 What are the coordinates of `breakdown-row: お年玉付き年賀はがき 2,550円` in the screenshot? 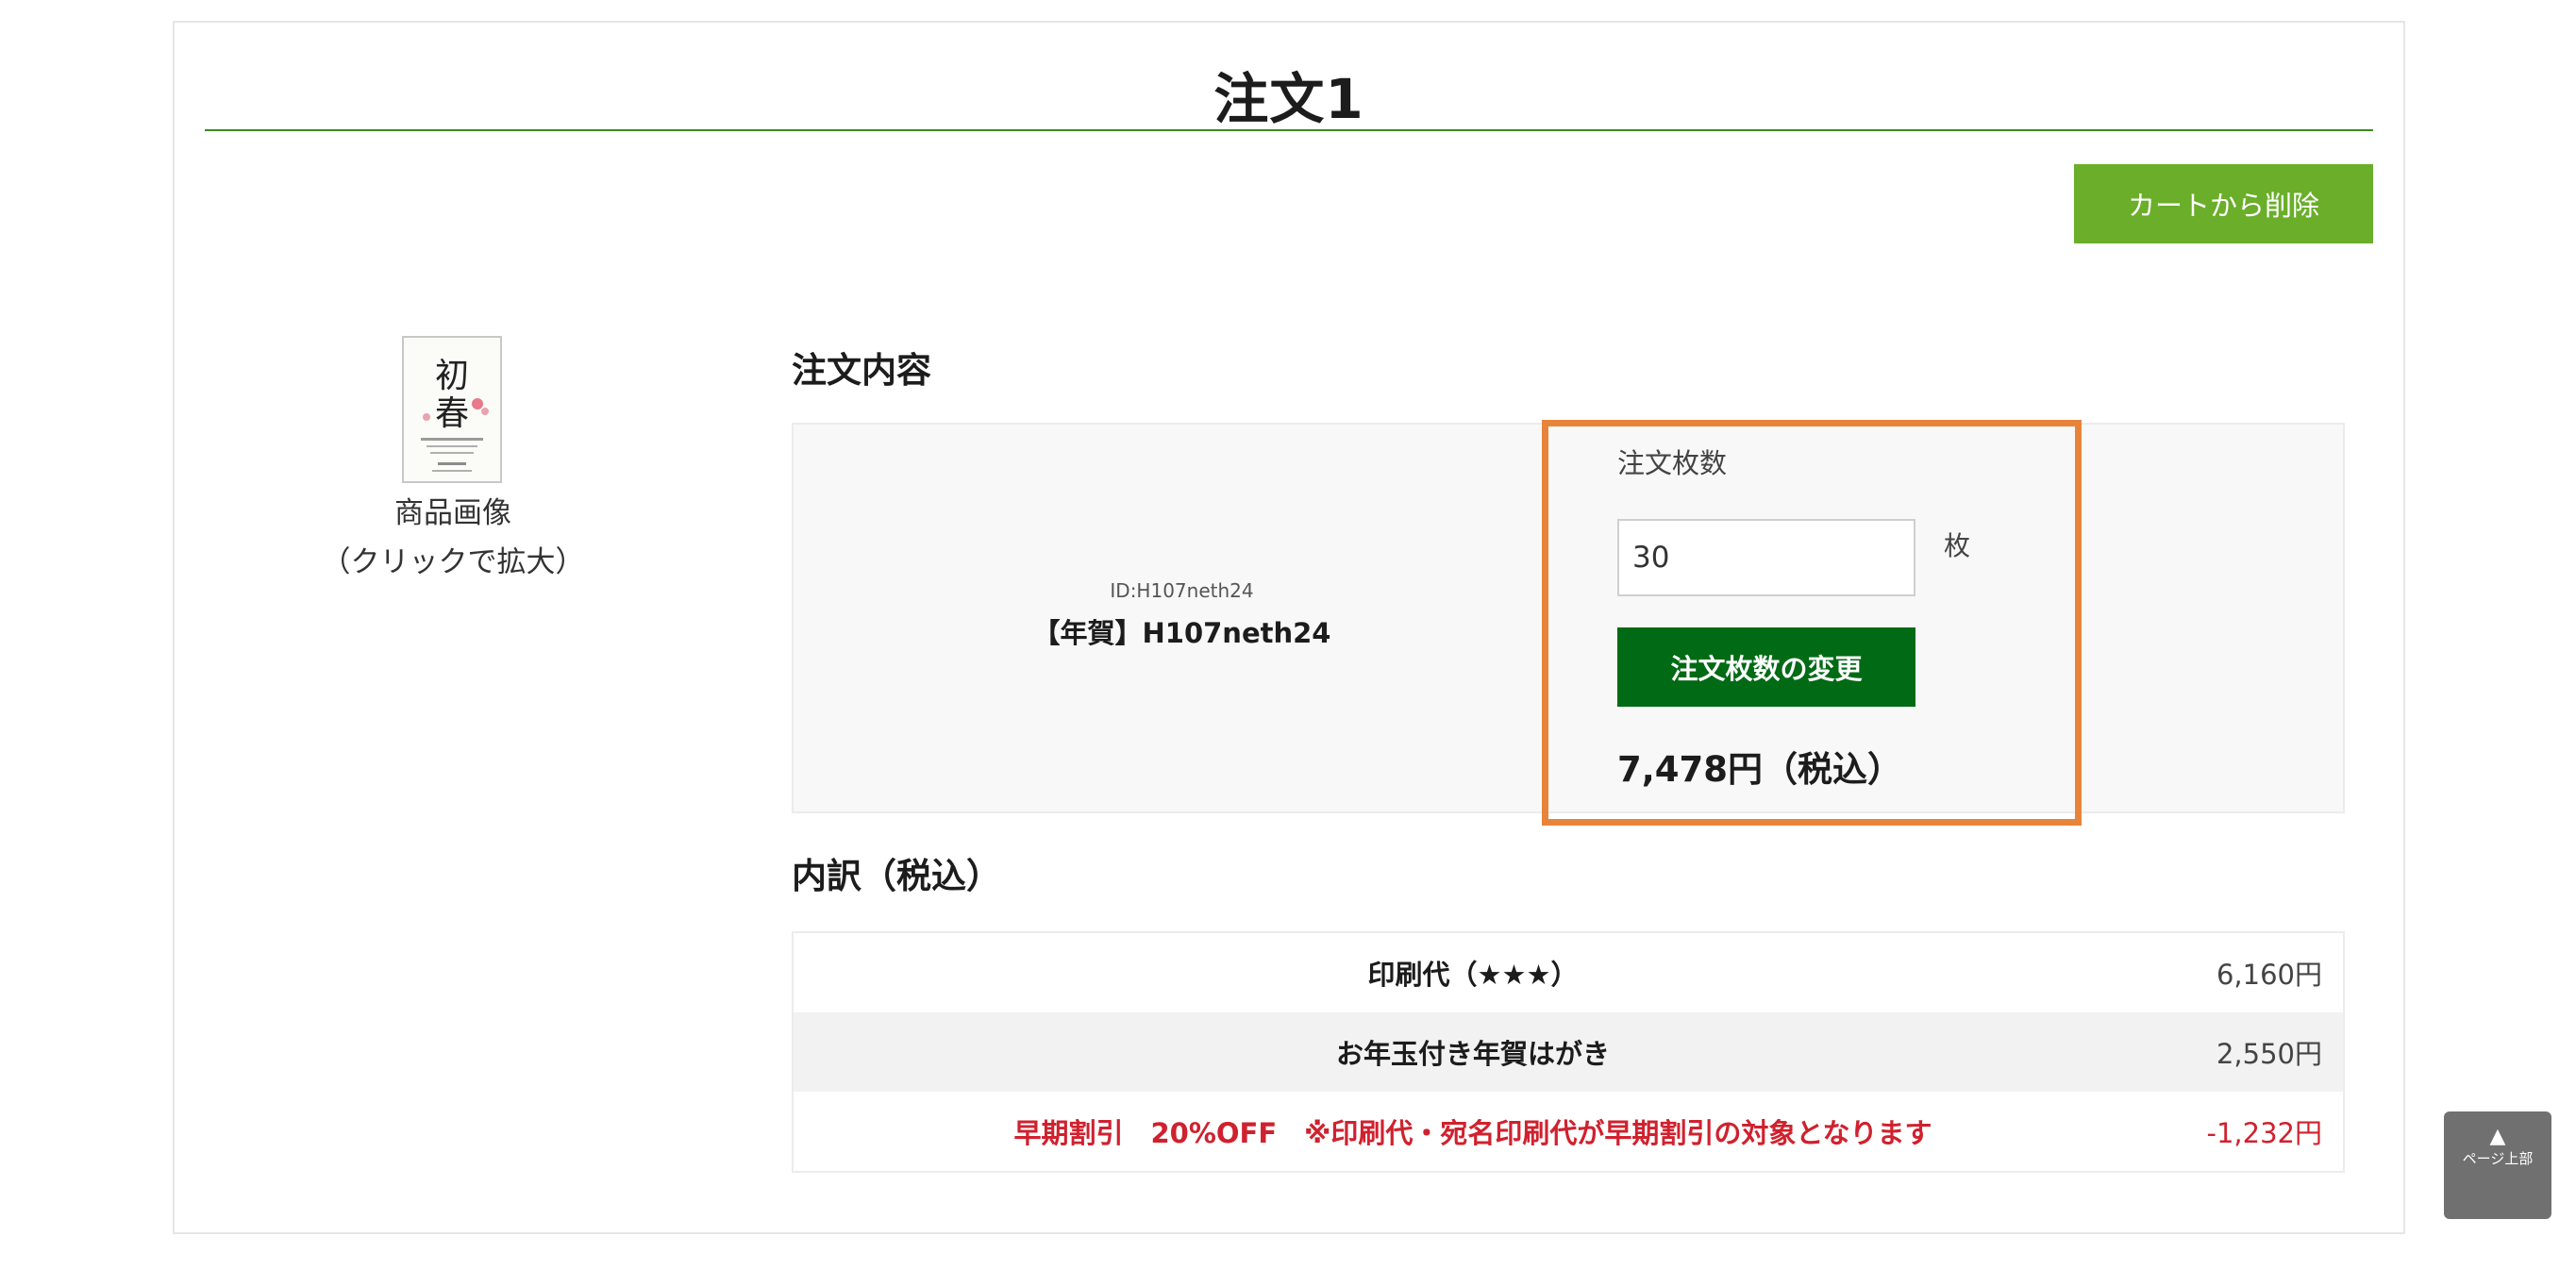 It's located at (1568, 1052).